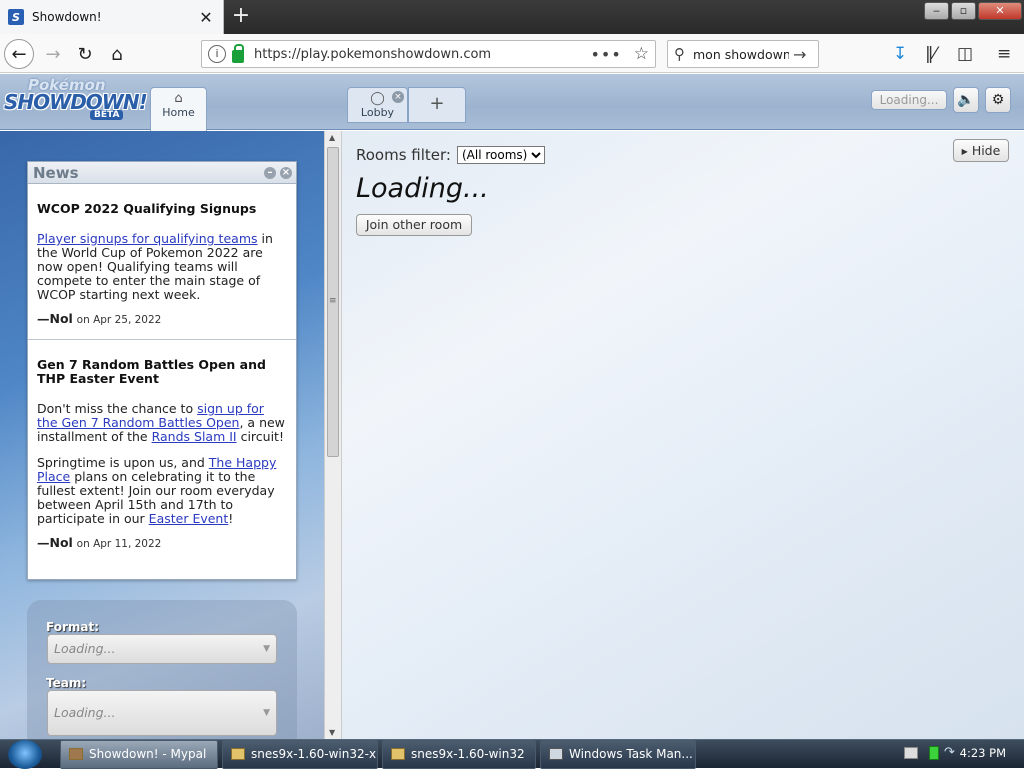 This screenshot has width=1024, height=769. What do you see at coordinates (231, 518) in the screenshot?
I see `news-text: !` at bounding box center [231, 518].